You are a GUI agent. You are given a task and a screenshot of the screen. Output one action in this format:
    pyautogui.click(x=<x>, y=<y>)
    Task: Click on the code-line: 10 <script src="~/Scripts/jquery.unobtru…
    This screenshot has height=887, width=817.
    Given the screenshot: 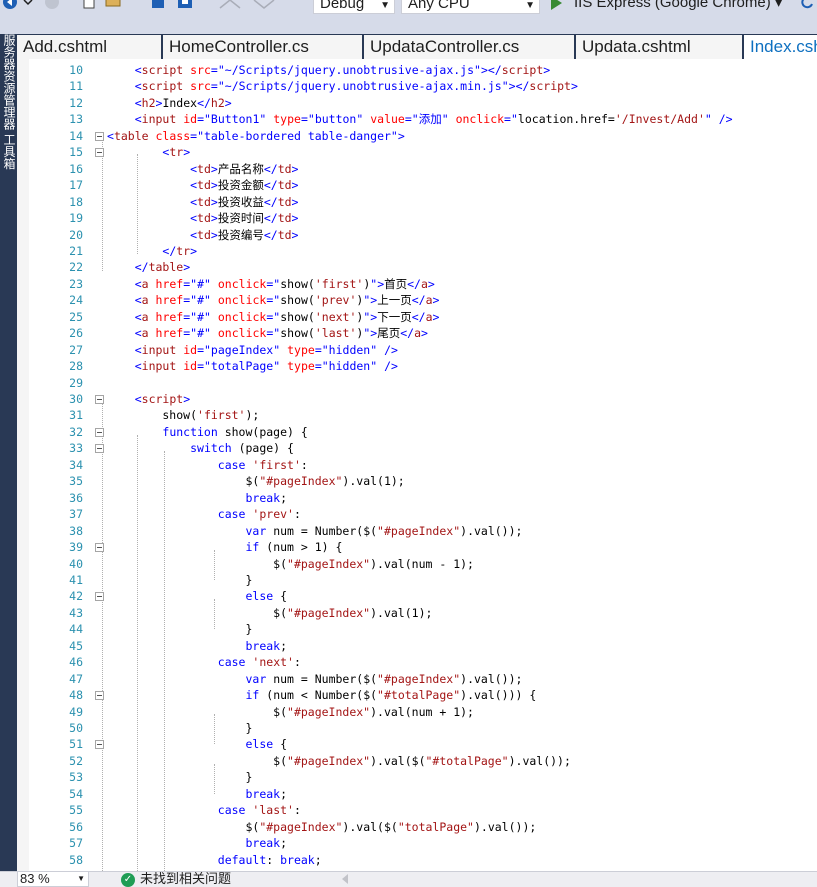 What is the action you would take?
    pyautogui.click(x=417, y=70)
    